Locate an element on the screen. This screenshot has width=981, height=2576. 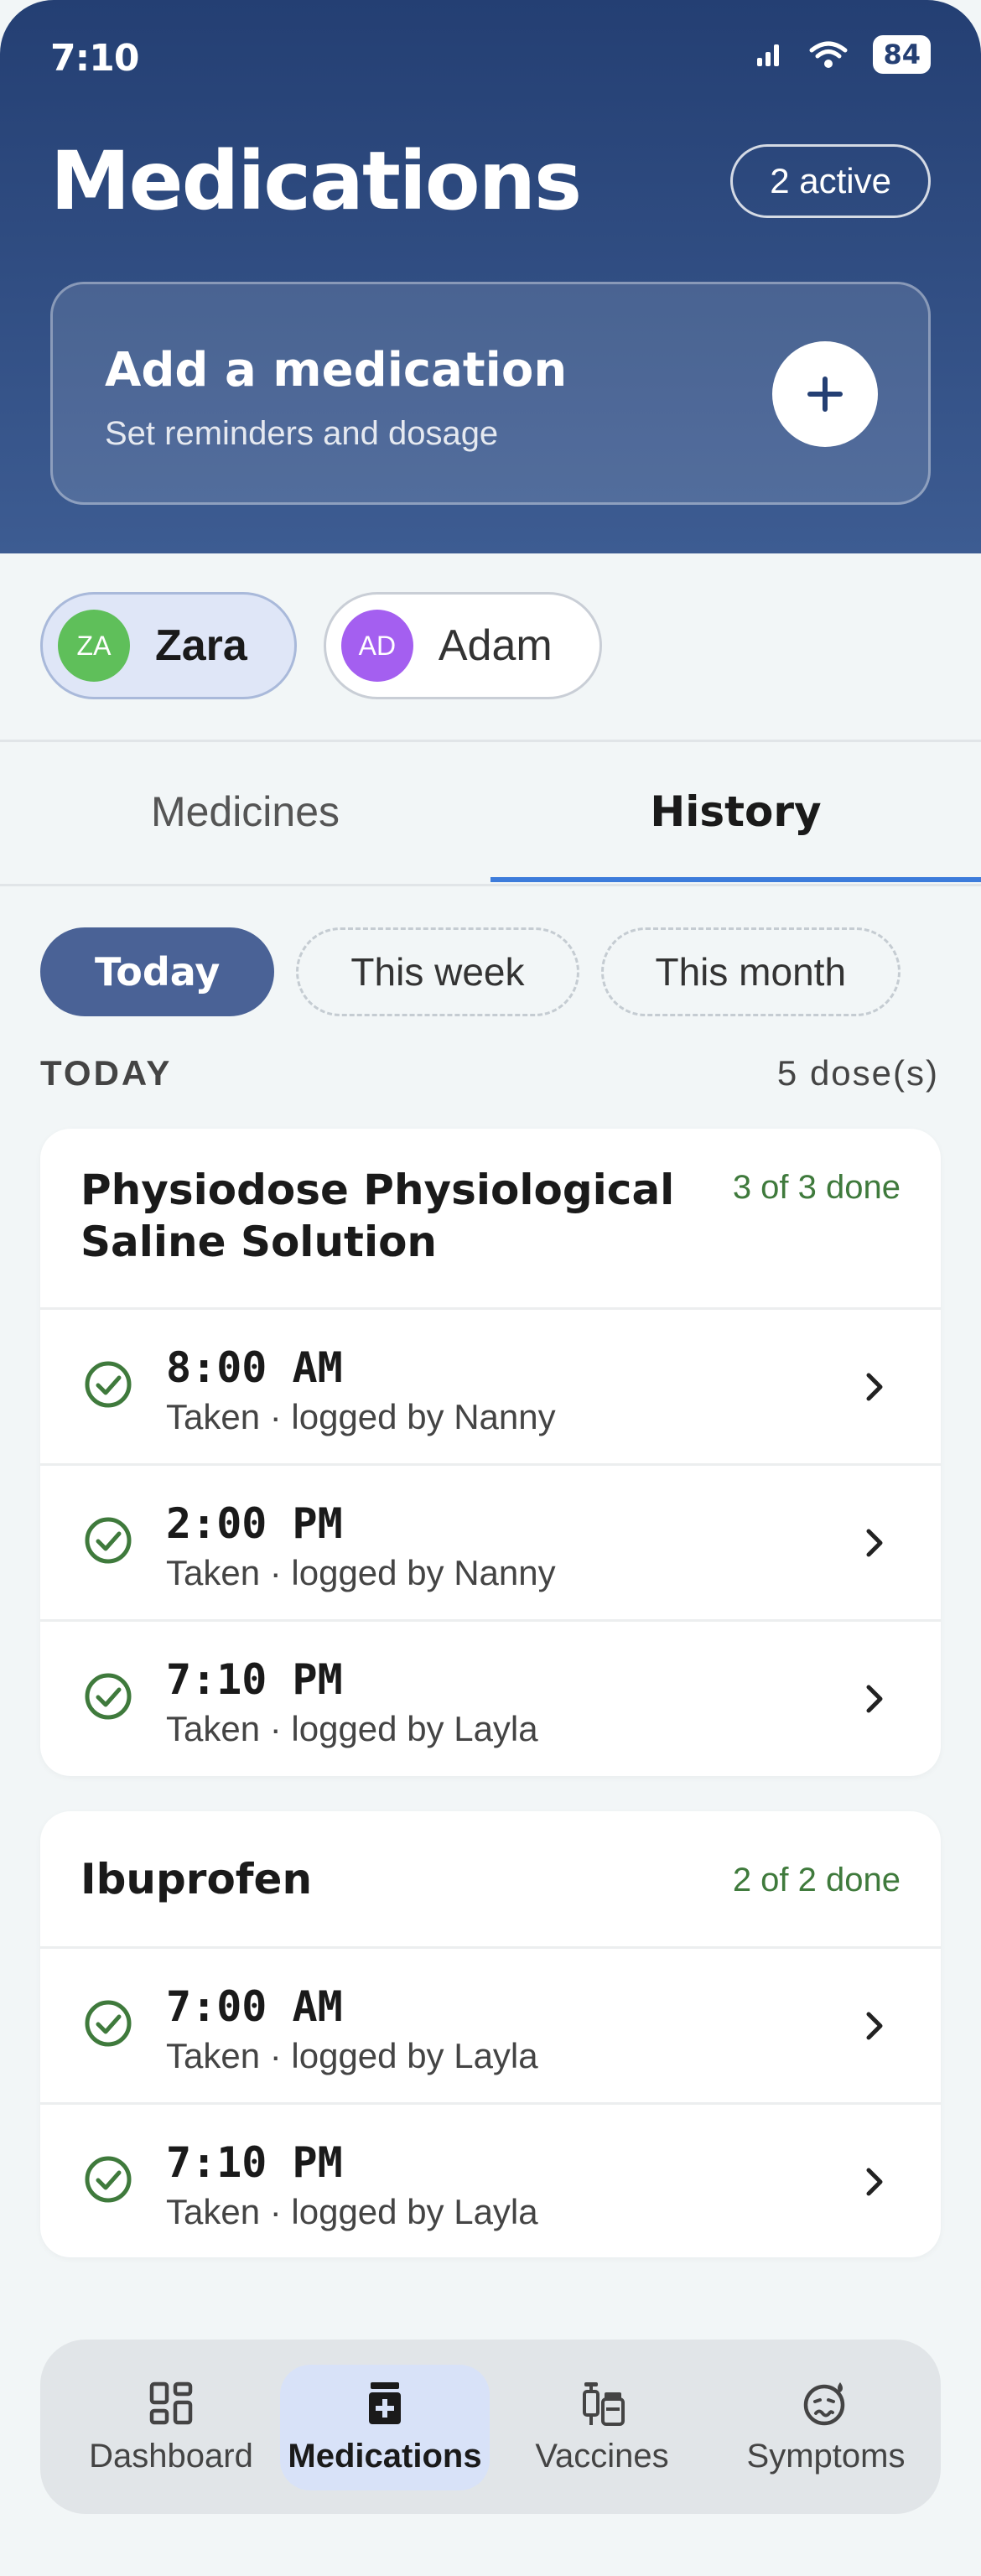
person-chip-zara: ZA Zara is located at coordinates (168, 645).